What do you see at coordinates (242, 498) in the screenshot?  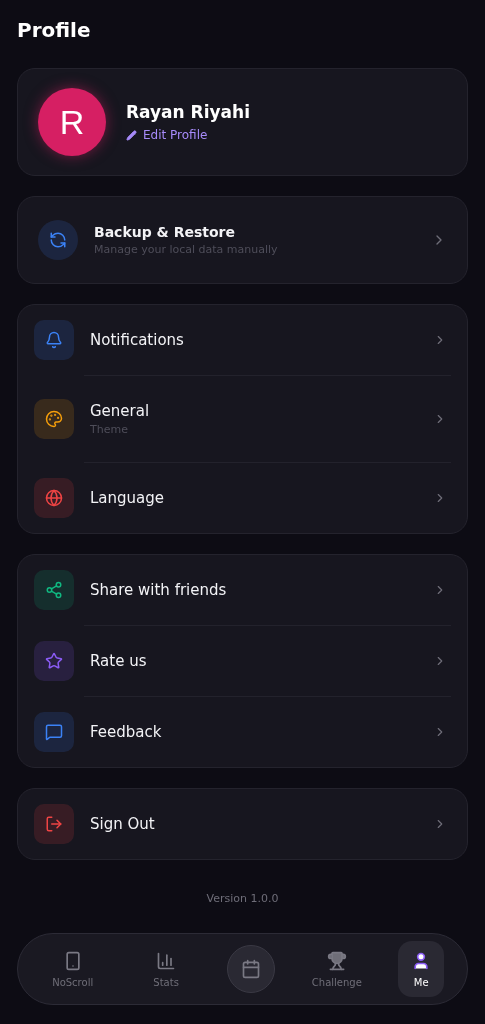 I see `settings-row: Language` at bounding box center [242, 498].